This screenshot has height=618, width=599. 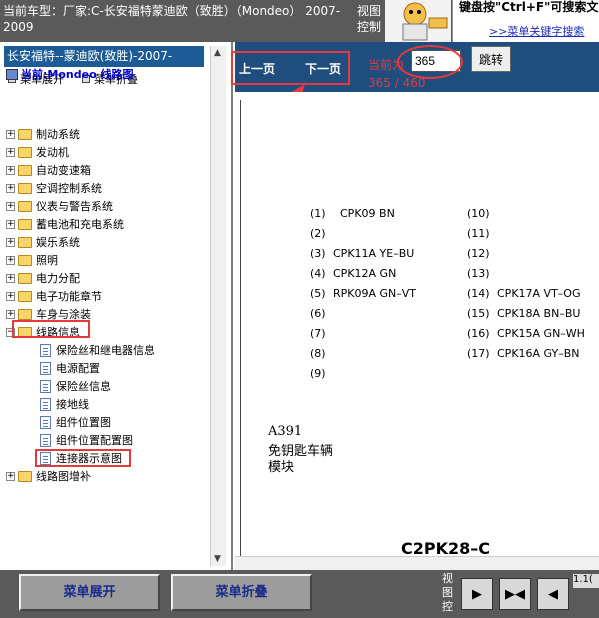 What do you see at coordinates (86, 440) in the screenshot?
I see `tree-leaf: 组件位置配置图` at bounding box center [86, 440].